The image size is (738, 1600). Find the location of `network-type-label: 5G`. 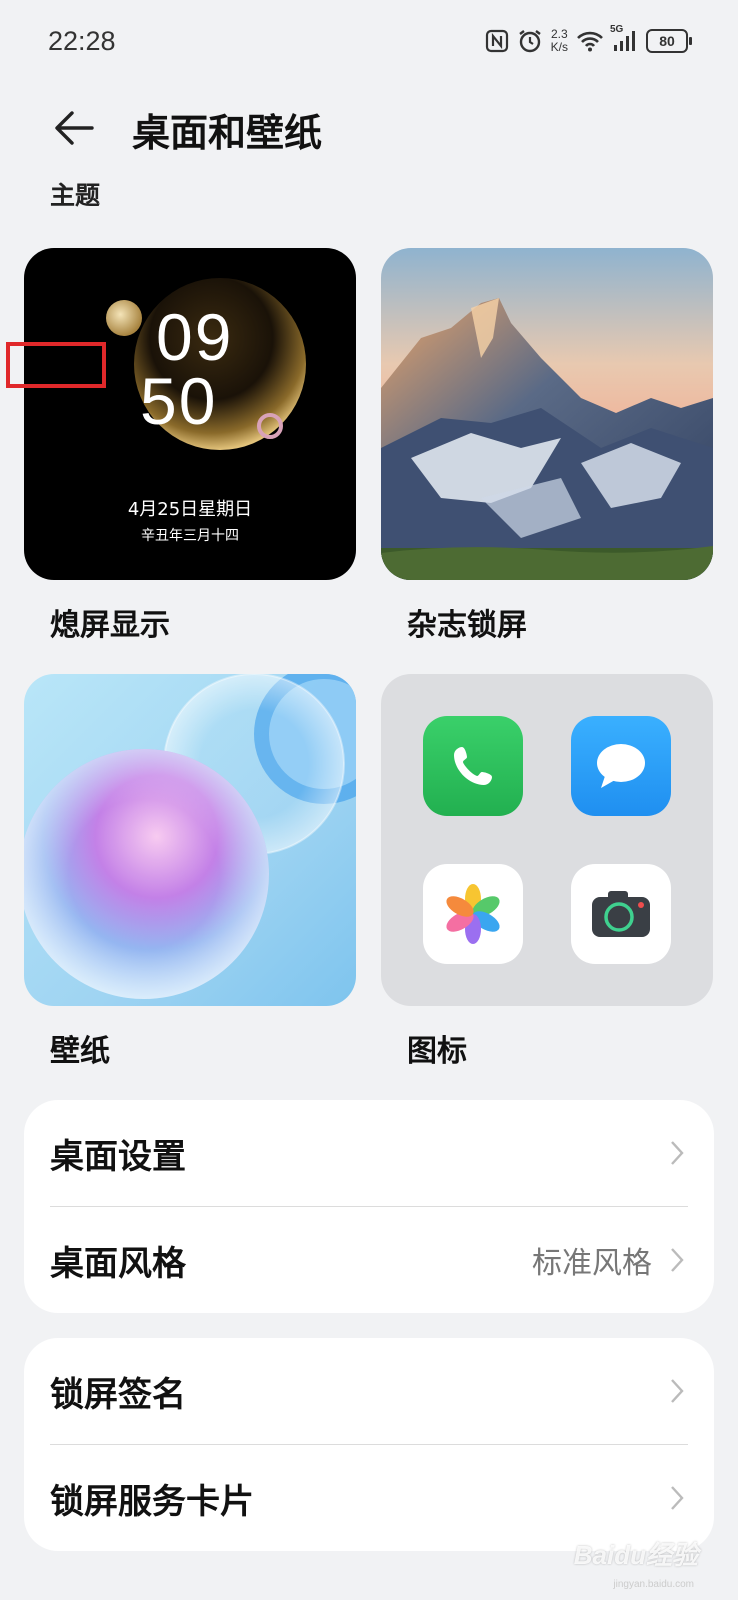

network-type-label: 5G is located at coordinates (617, 29).